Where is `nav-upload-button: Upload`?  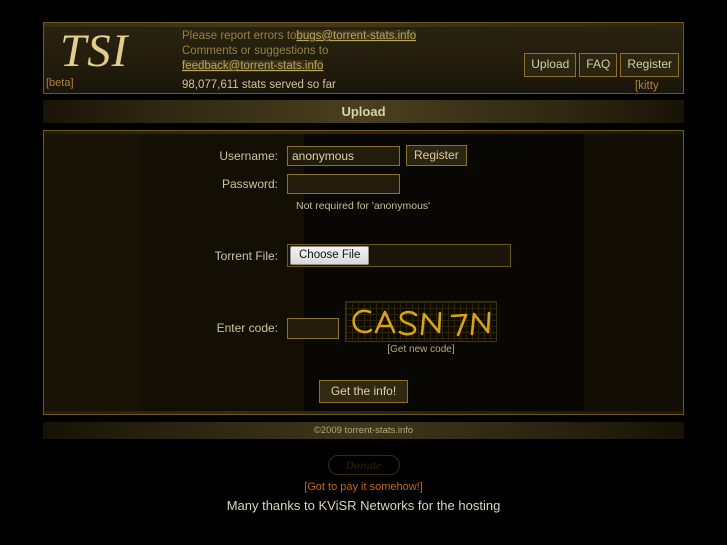
nav-upload-button: Upload is located at coordinates (550, 65).